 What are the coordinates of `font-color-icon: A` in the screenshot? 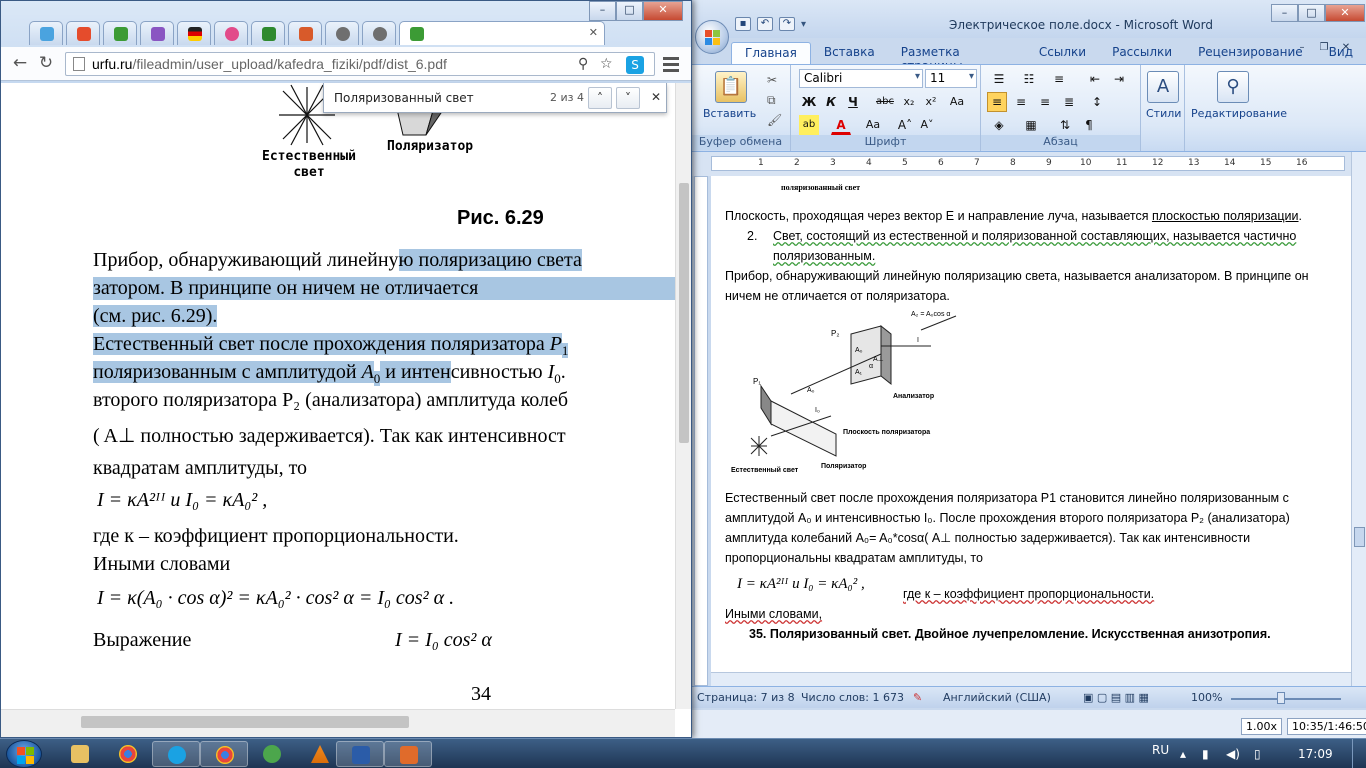 It's located at (841, 125).